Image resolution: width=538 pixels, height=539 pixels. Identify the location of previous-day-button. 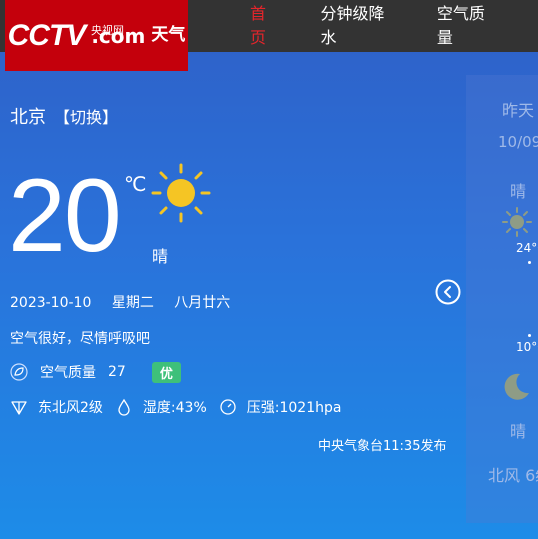
(448, 292).